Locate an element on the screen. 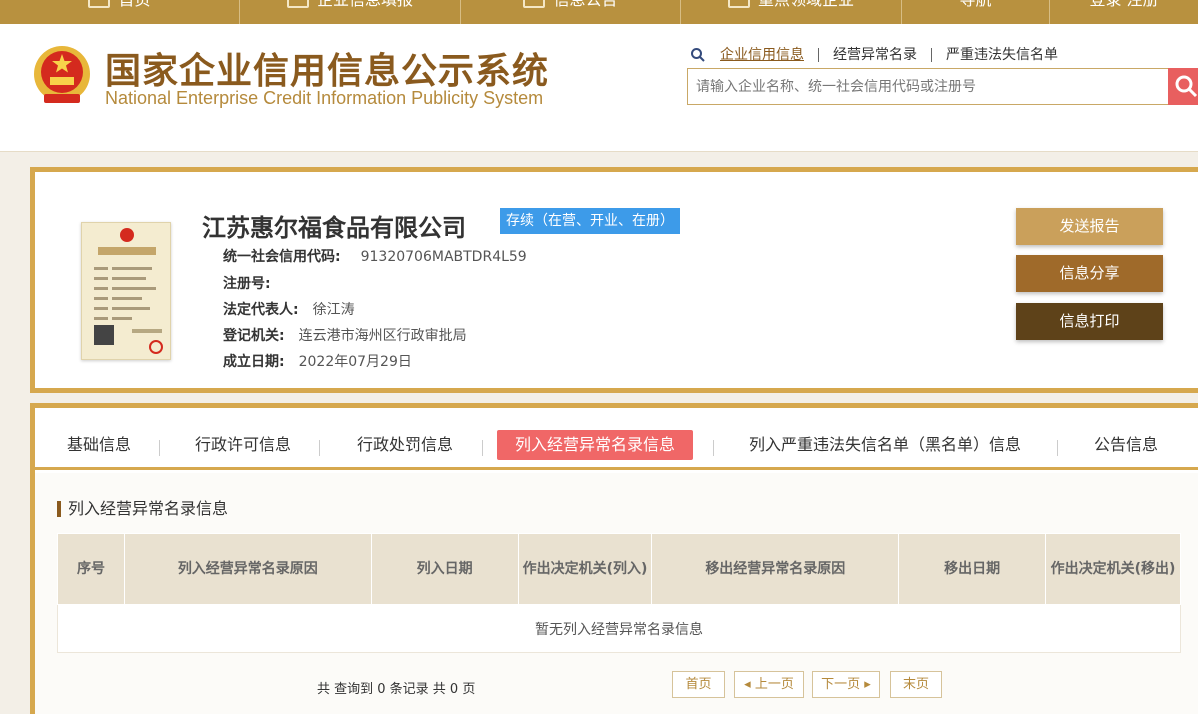 The width and height of the screenshot is (1198, 714). section-title: 列入经营异常名录信息 is located at coordinates (142, 509).